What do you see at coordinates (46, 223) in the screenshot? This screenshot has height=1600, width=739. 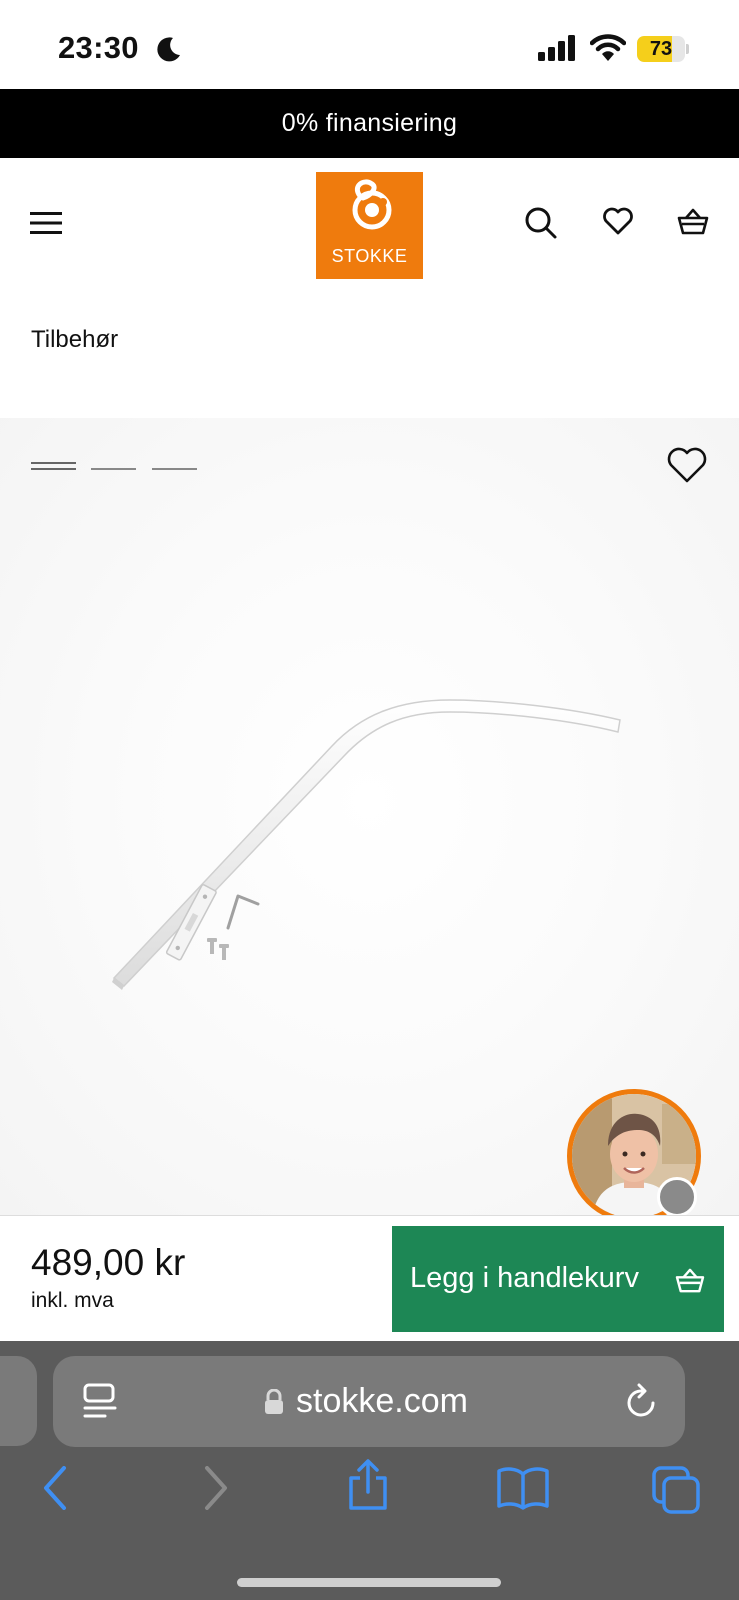 I see `menu-icon` at bounding box center [46, 223].